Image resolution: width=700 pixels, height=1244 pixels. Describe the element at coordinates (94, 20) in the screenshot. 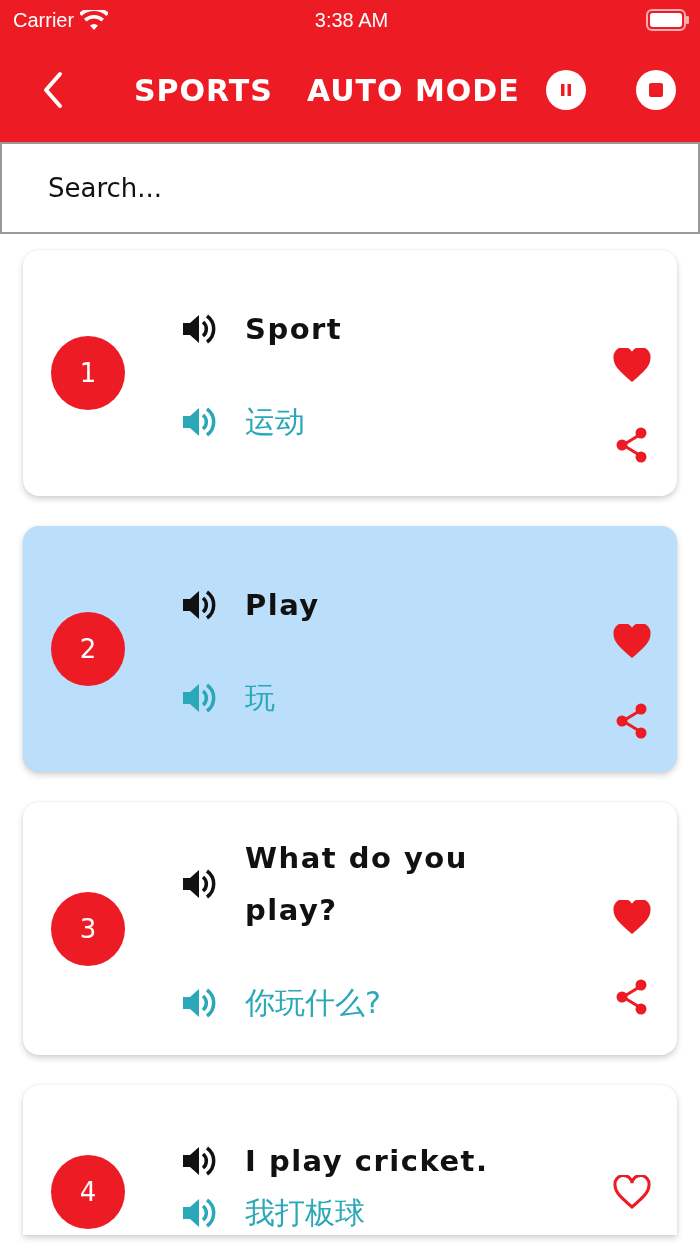

I see `wifi-icon` at that location.